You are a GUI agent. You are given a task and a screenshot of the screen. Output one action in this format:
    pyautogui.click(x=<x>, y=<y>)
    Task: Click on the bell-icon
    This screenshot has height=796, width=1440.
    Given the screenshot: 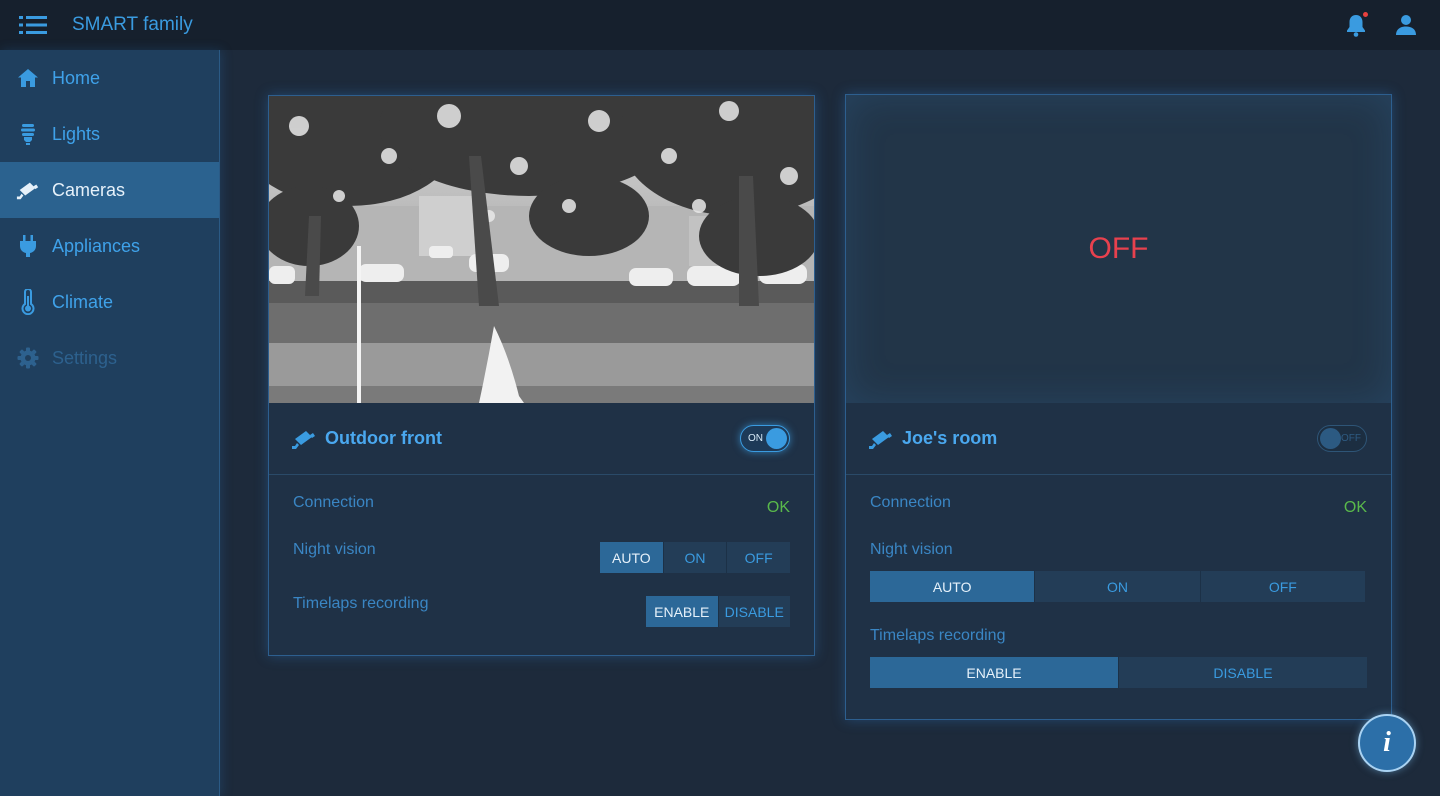 What is the action you would take?
    pyautogui.click(x=1356, y=25)
    